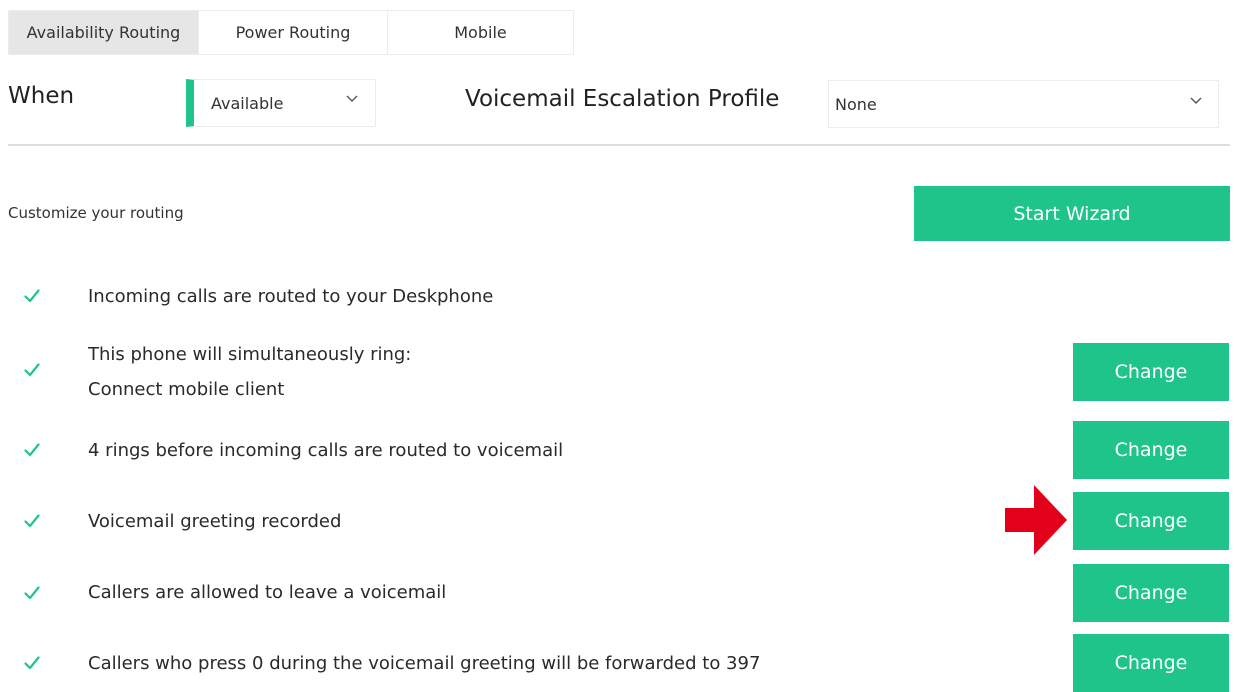  Describe the element at coordinates (1151, 450) in the screenshot. I see `change-rings-button: Change` at that location.